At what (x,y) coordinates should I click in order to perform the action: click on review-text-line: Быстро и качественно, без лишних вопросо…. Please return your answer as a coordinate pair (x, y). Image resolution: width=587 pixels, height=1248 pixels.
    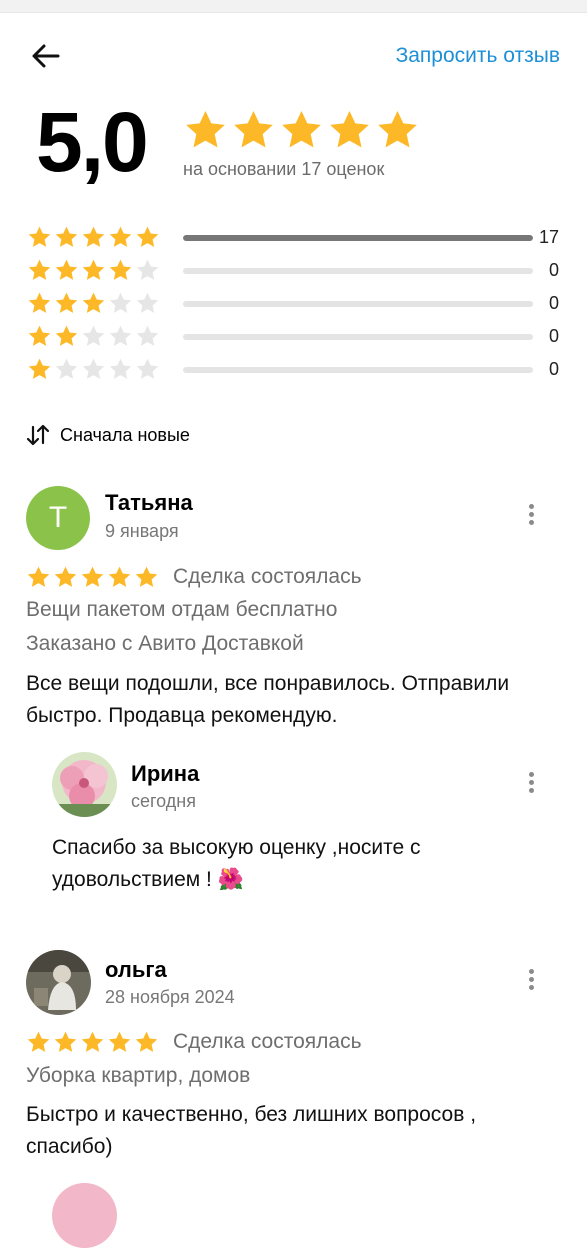
    Looking at the image, I should click on (251, 1114).